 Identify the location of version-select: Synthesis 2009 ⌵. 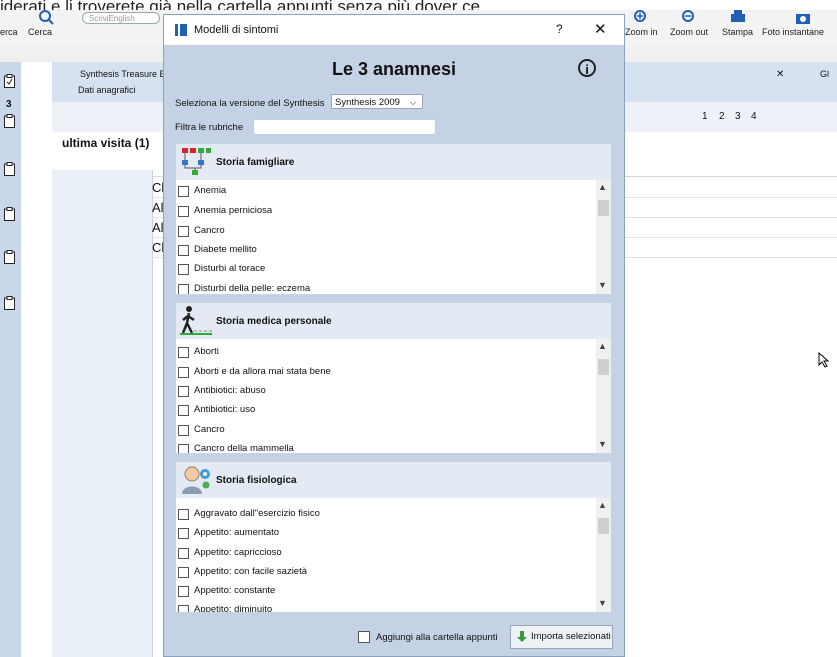
(377, 101).